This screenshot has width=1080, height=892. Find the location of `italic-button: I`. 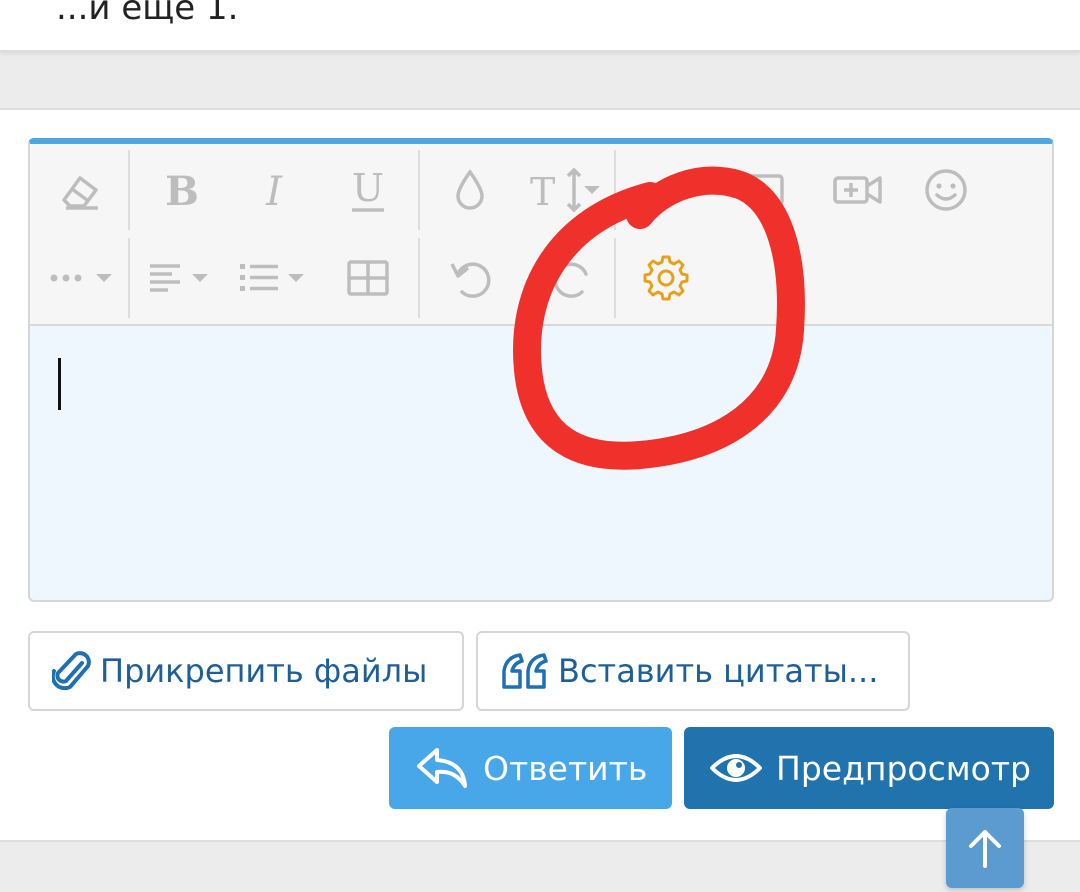

italic-button: I is located at coordinates (274, 190).